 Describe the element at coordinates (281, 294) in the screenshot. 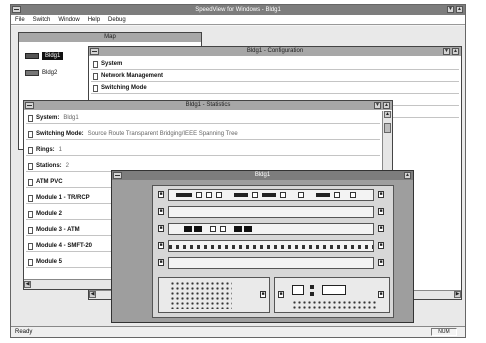

I see `power-switch-right: ■` at that location.